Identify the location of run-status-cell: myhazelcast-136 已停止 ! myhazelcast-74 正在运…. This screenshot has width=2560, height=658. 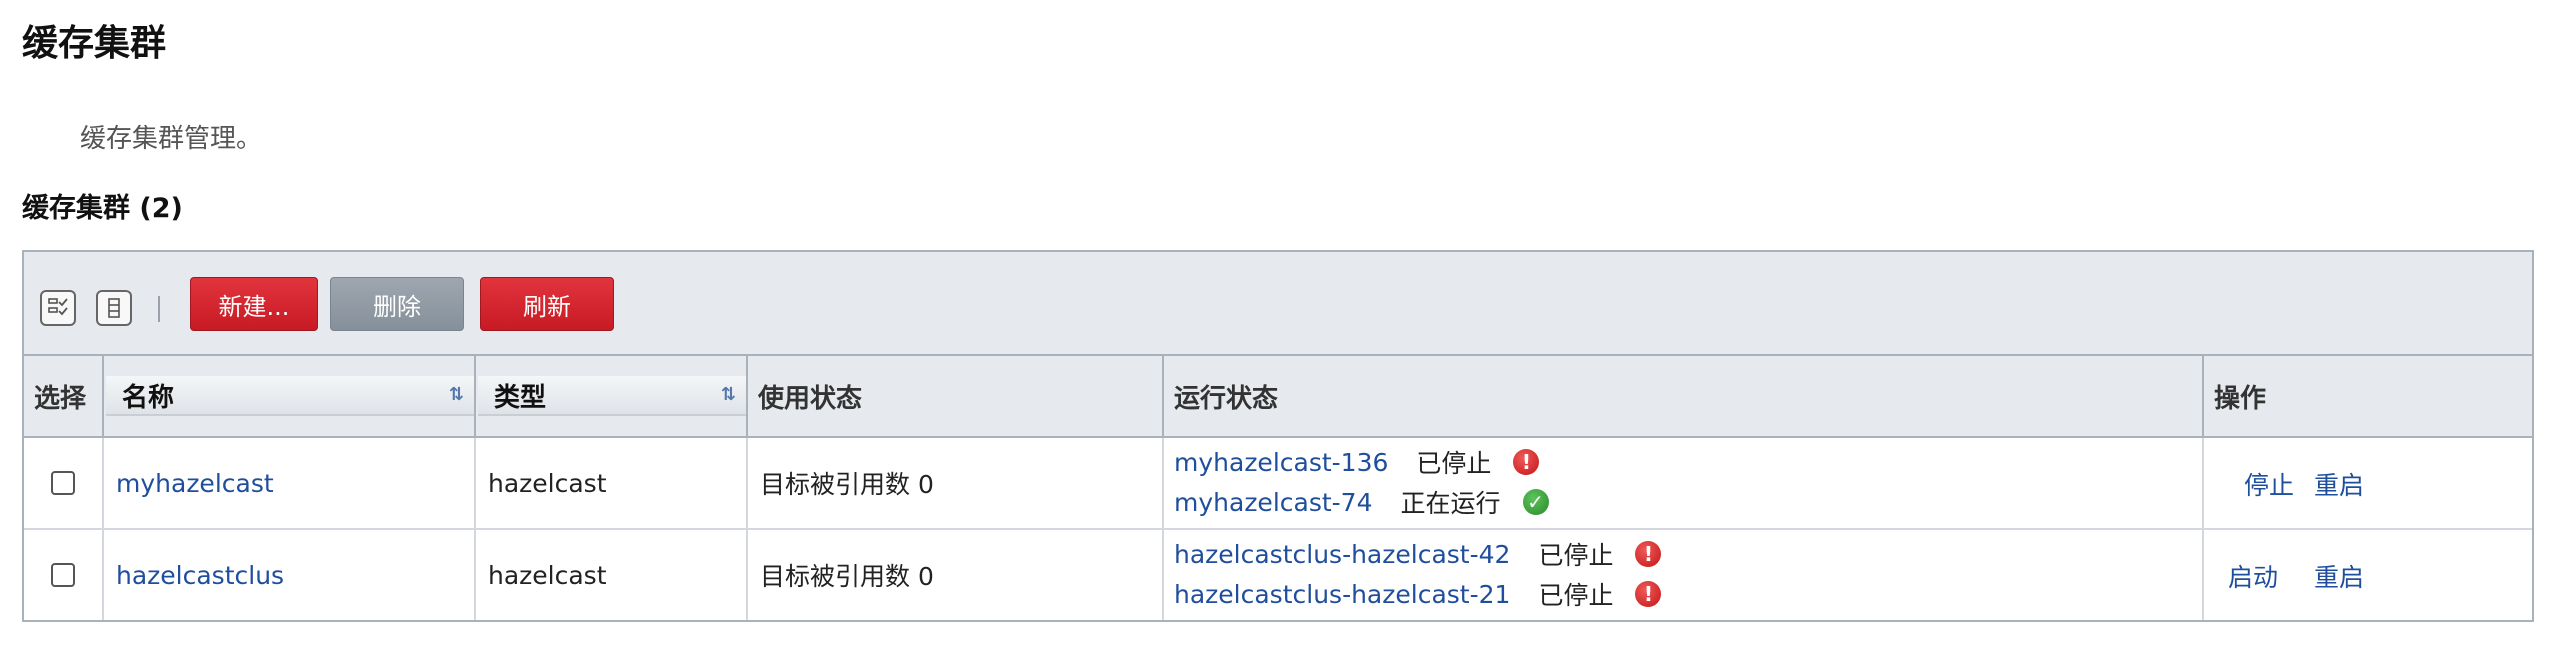
(1684, 483).